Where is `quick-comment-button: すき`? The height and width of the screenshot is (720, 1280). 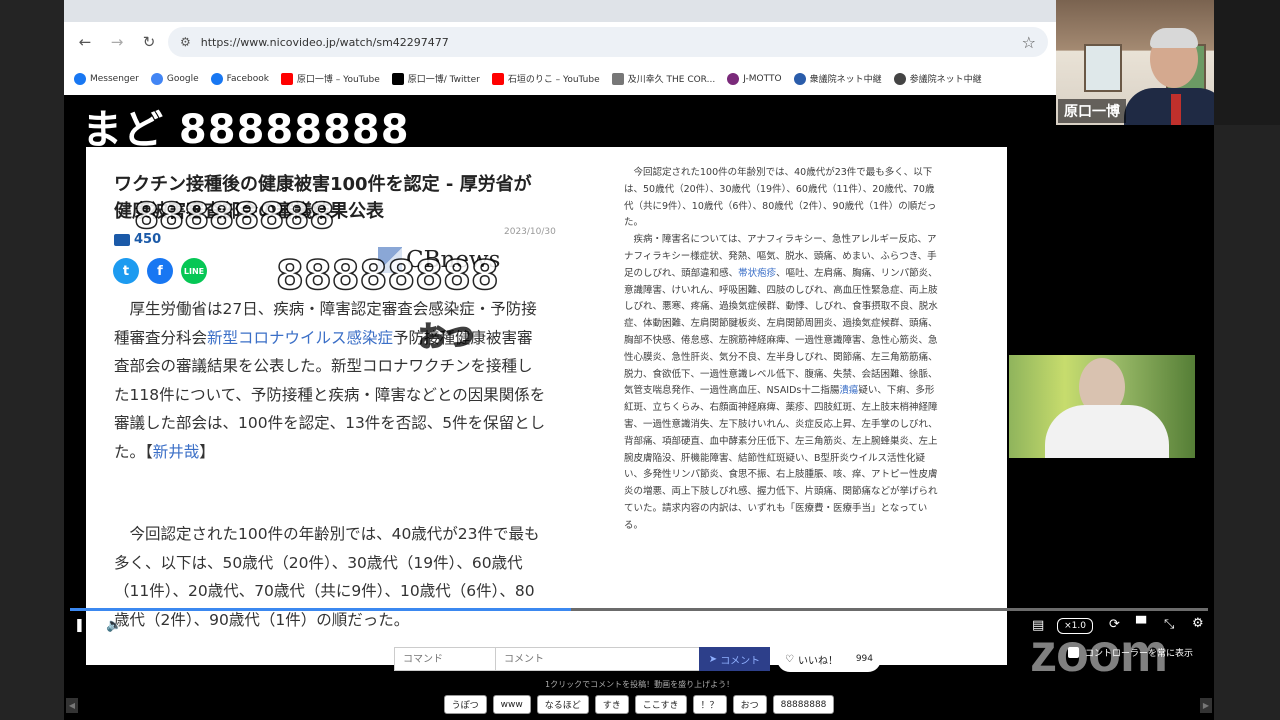
quick-comment-button: すき is located at coordinates (611, 704).